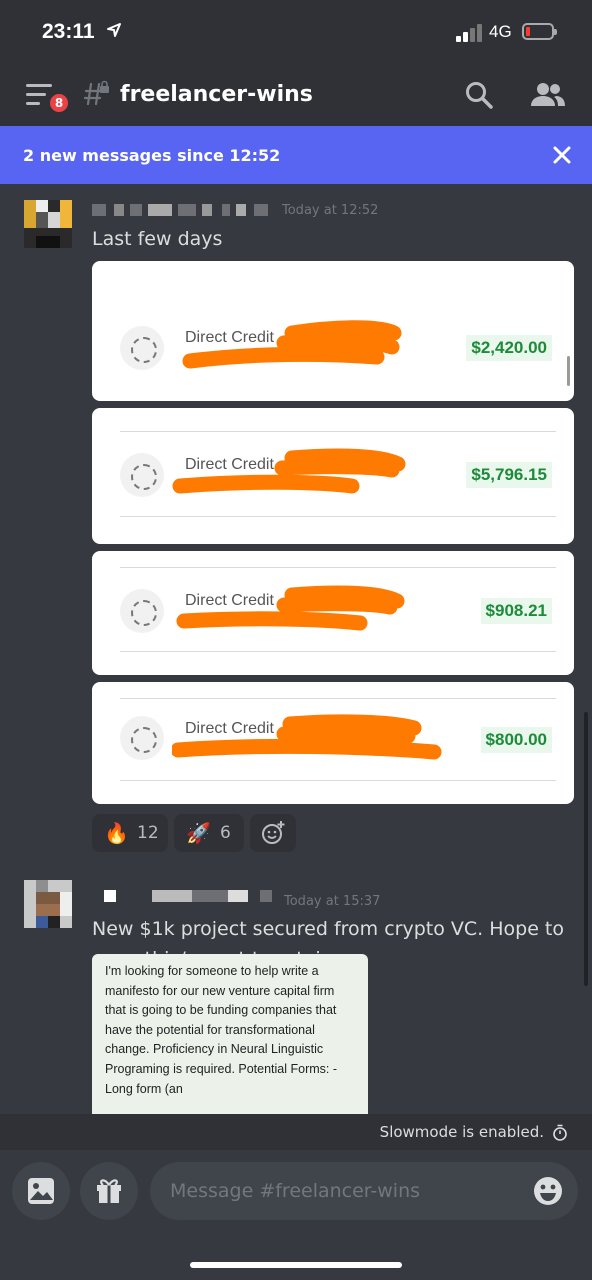 The height and width of the screenshot is (1280, 592). I want to click on close-icon, so click(562, 155).